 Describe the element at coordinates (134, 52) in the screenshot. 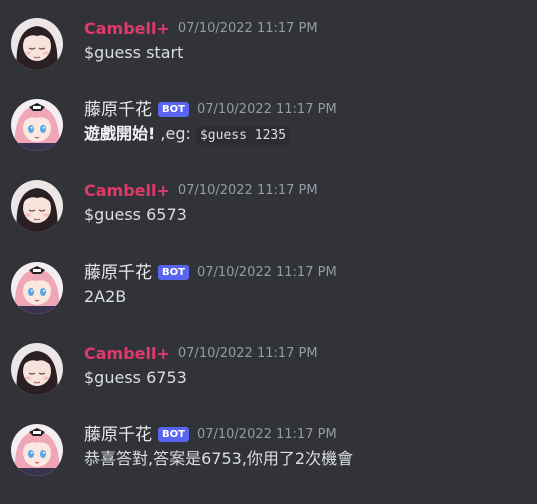

I see `message-content: $guess start` at that location.